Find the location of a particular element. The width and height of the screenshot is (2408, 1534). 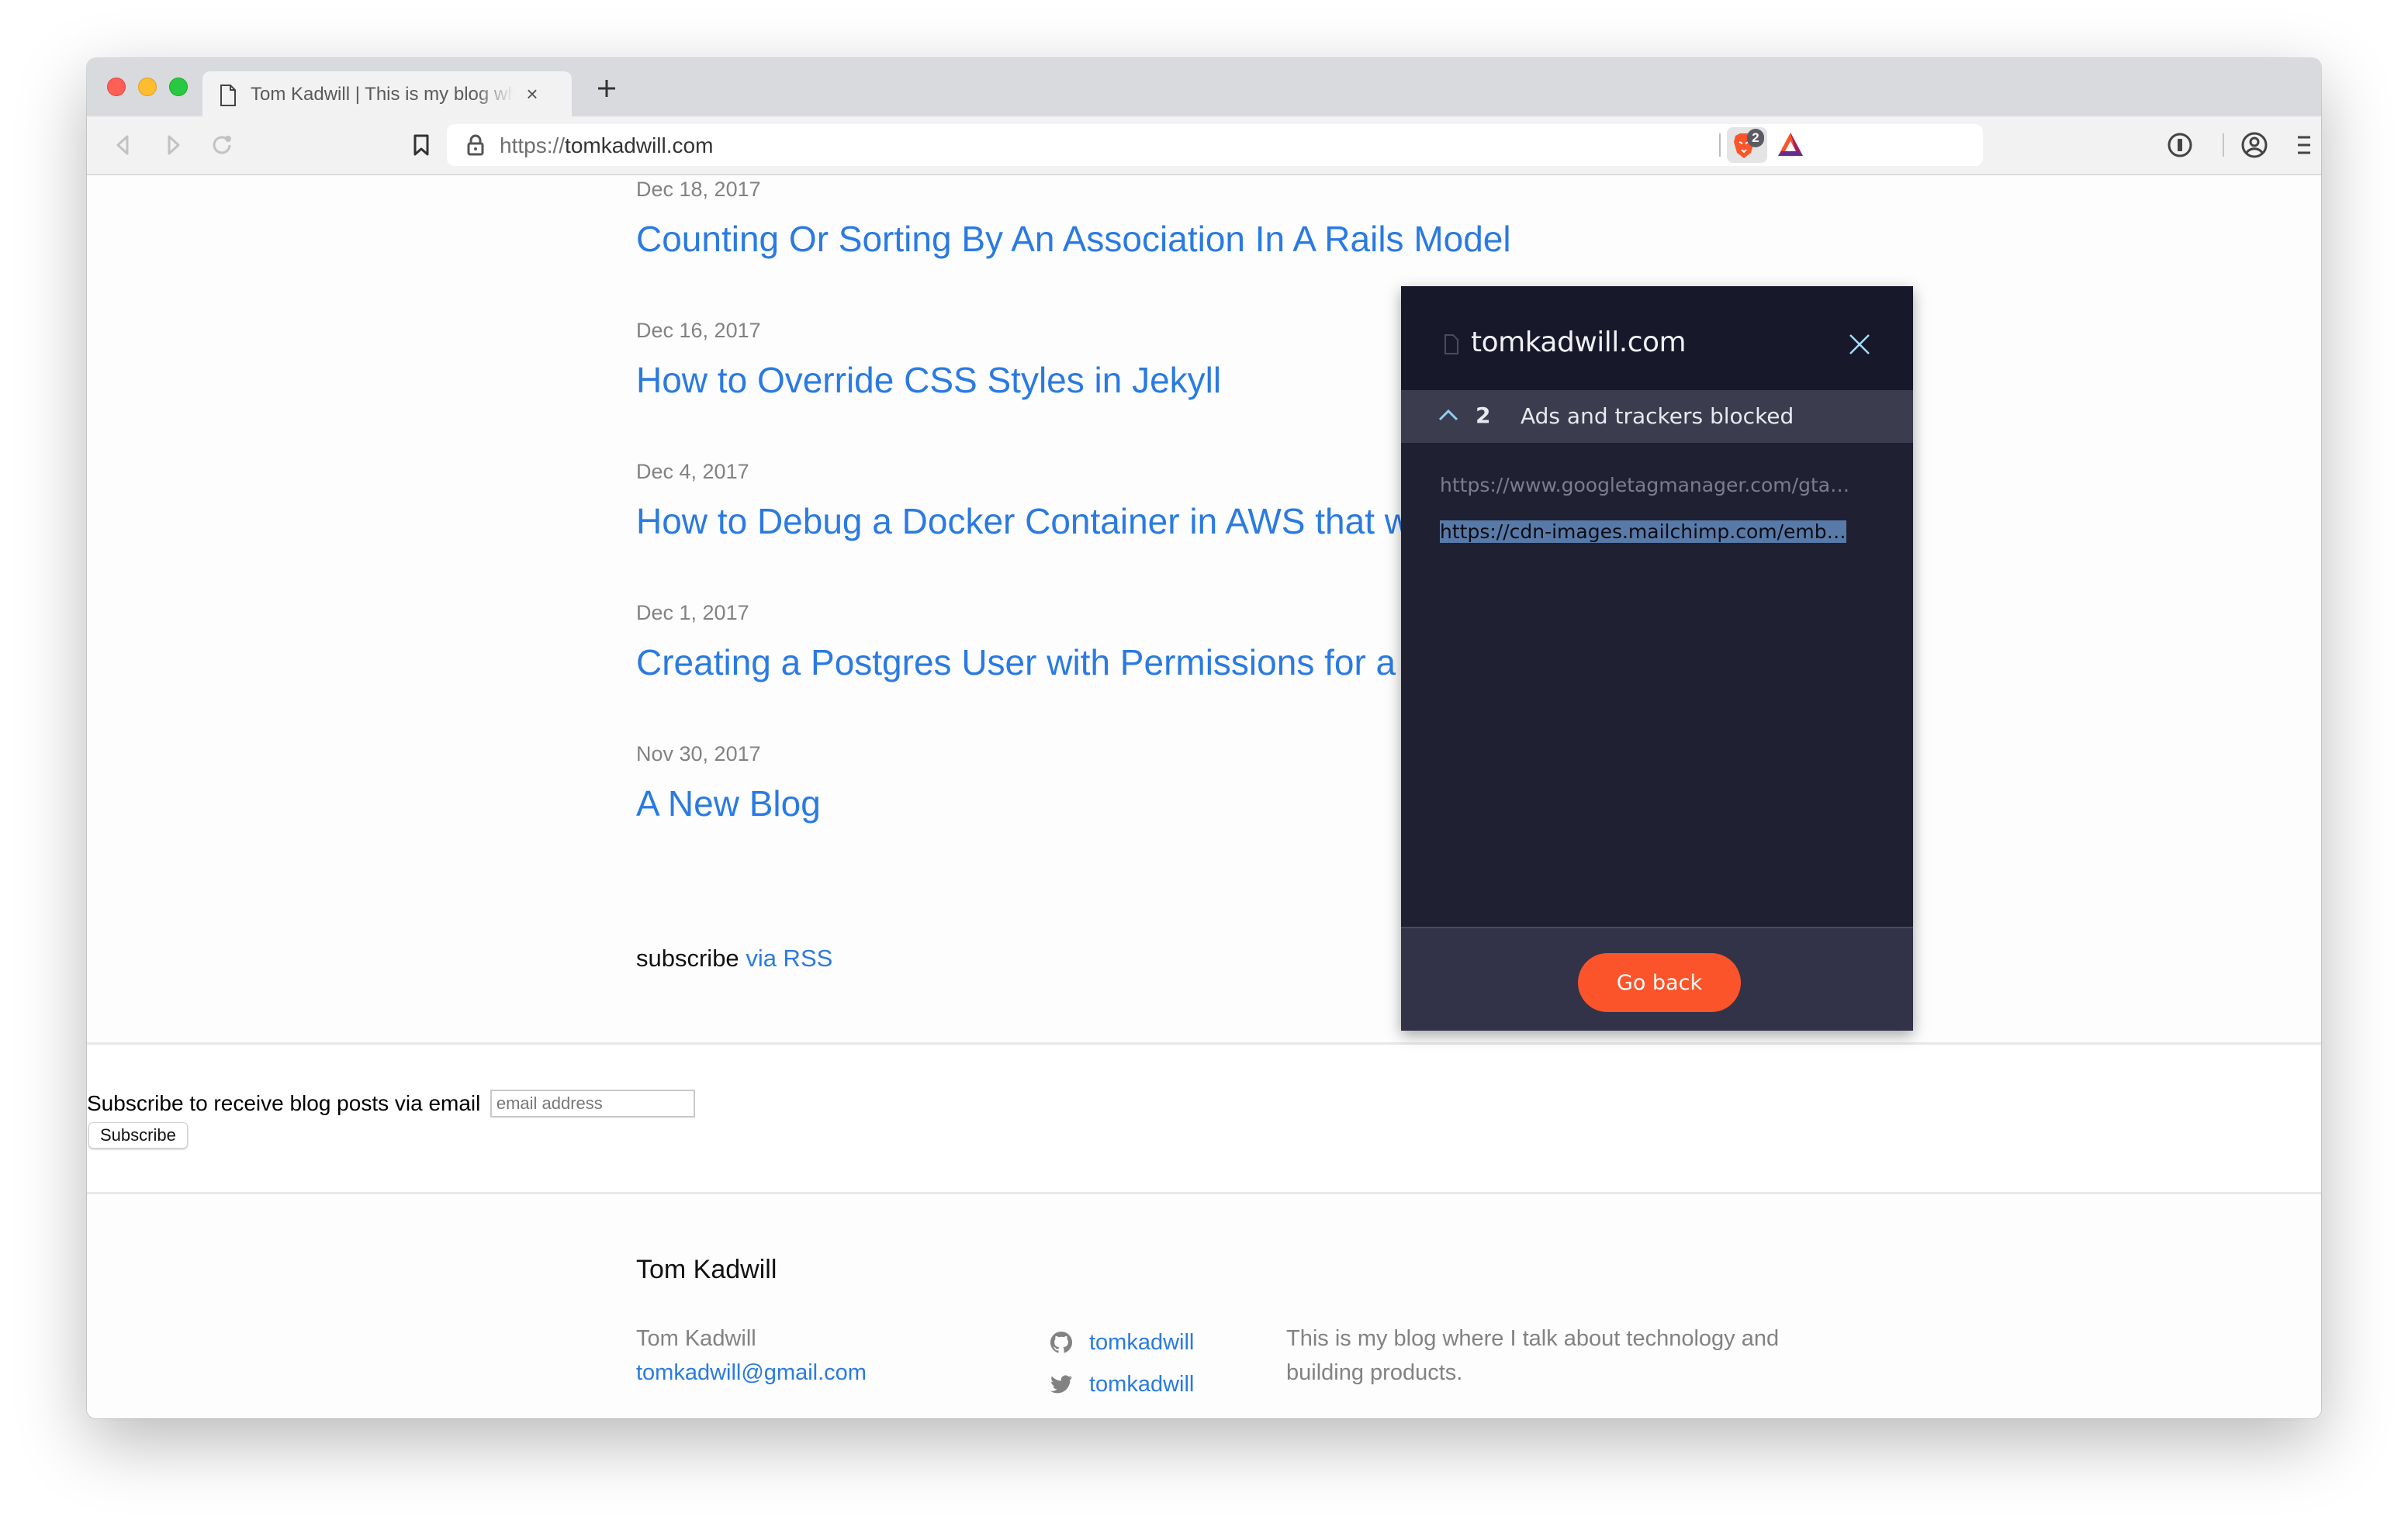

forward-icon is located at coordinates (173, 145).